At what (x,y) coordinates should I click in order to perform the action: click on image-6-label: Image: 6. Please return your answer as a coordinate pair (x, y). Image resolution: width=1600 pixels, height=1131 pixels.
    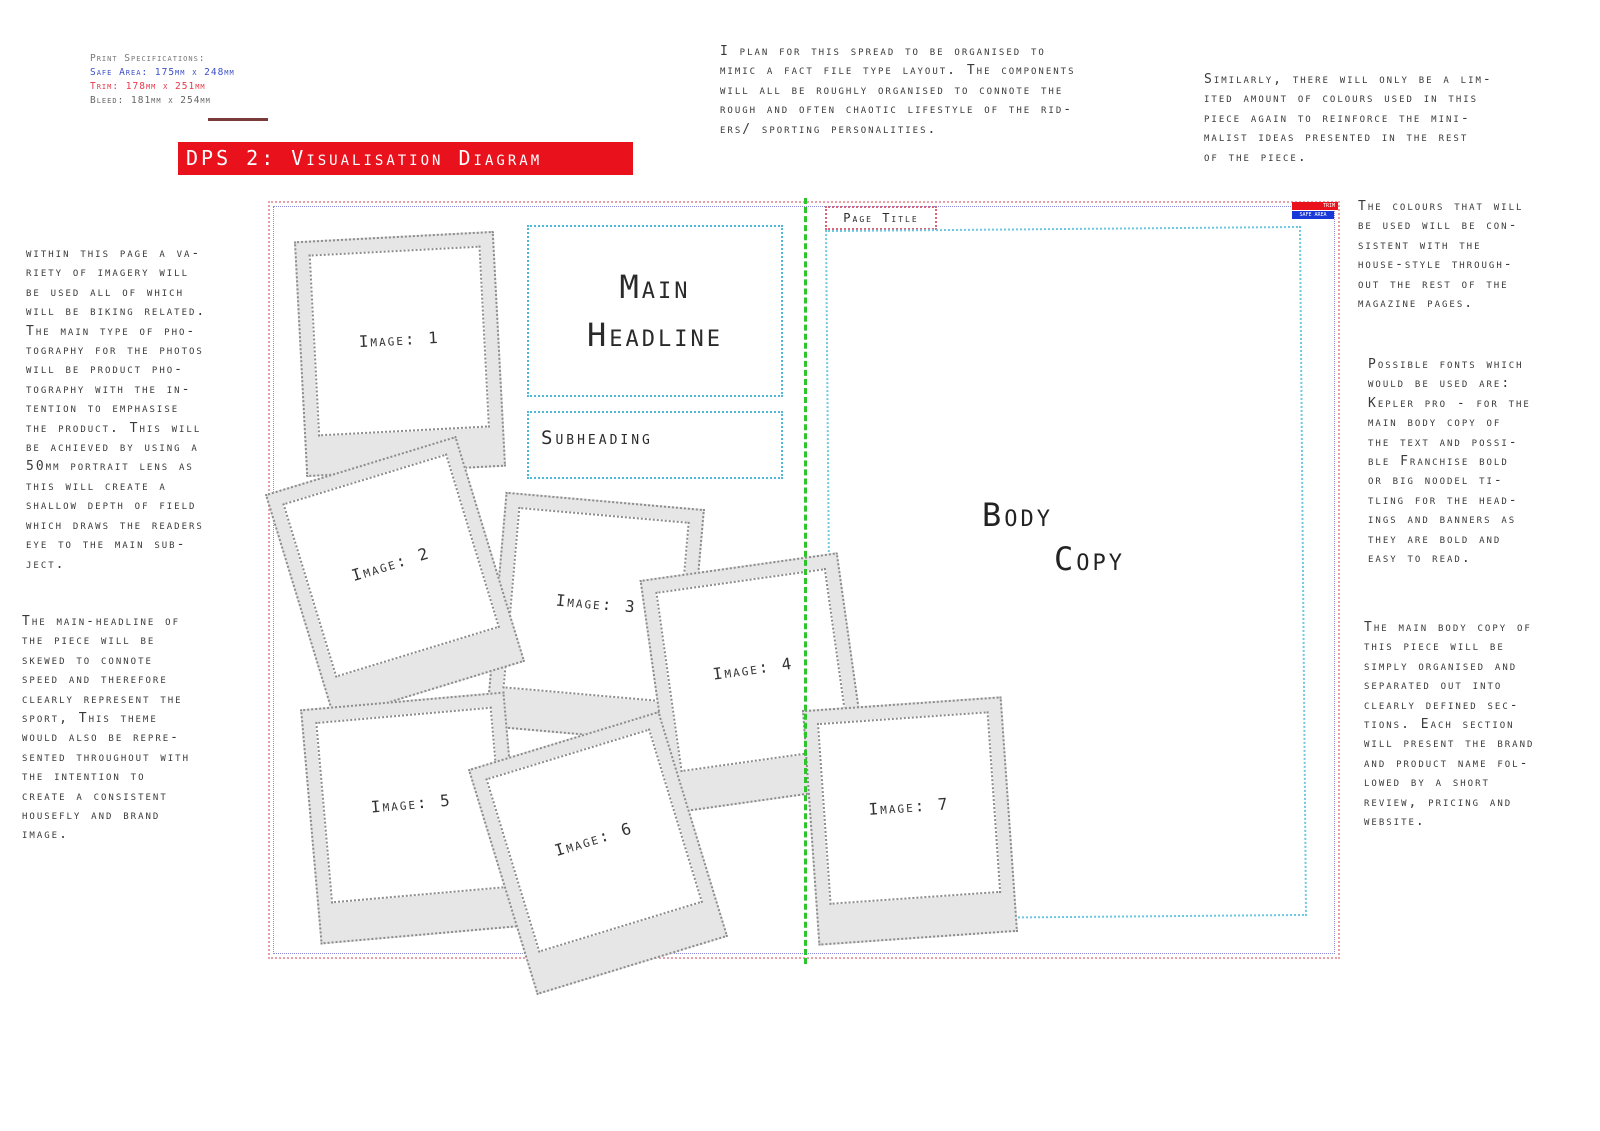
    Looking at the image, I should click on (594, 839).